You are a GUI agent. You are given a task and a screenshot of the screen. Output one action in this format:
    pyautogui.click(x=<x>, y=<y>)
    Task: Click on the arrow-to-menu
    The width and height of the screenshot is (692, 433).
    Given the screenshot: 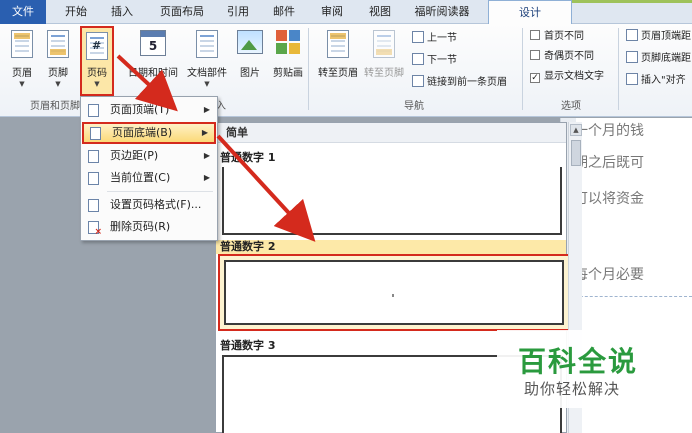 What is the action you would take?
    pyautogui.click(x=147, y=83)
    